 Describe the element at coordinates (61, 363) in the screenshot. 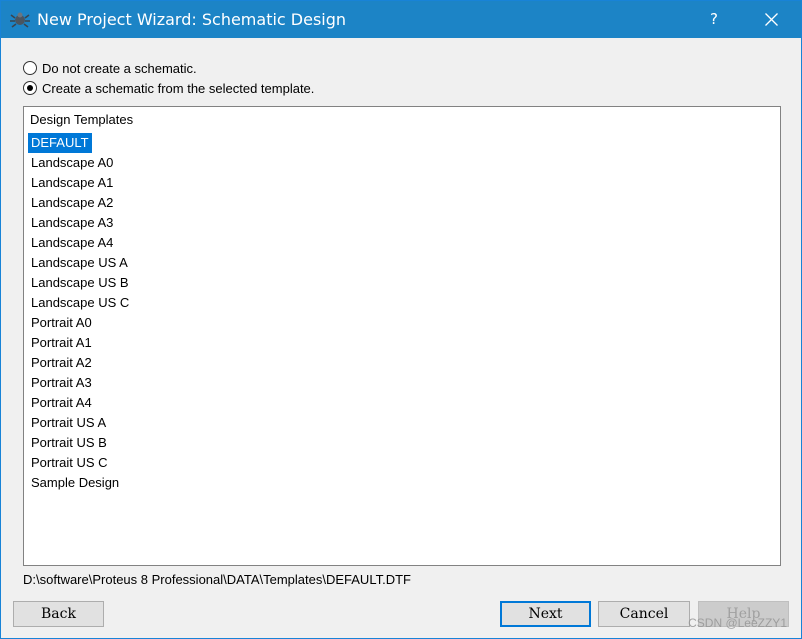

I see `template-item: Portrait A2` at that location.